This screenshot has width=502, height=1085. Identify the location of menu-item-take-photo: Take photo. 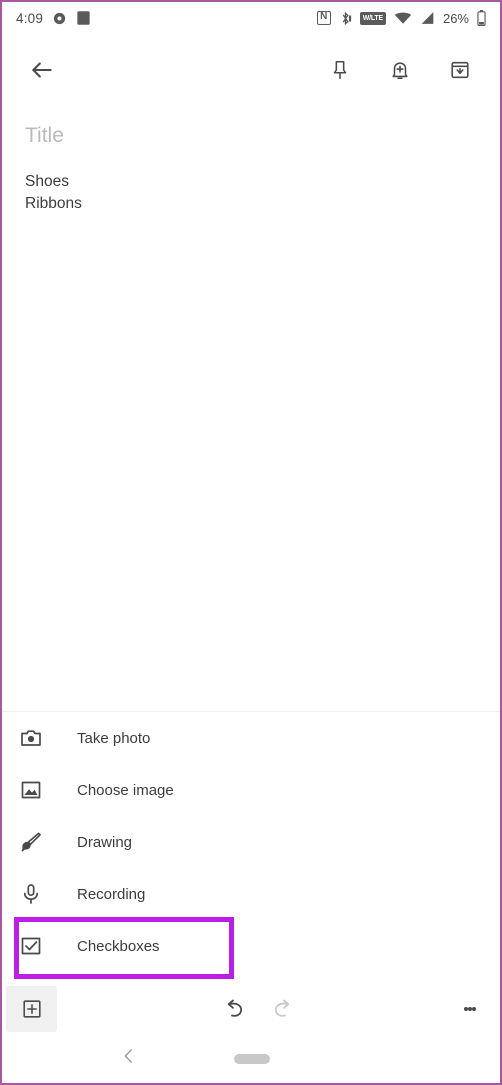
(251, 738).